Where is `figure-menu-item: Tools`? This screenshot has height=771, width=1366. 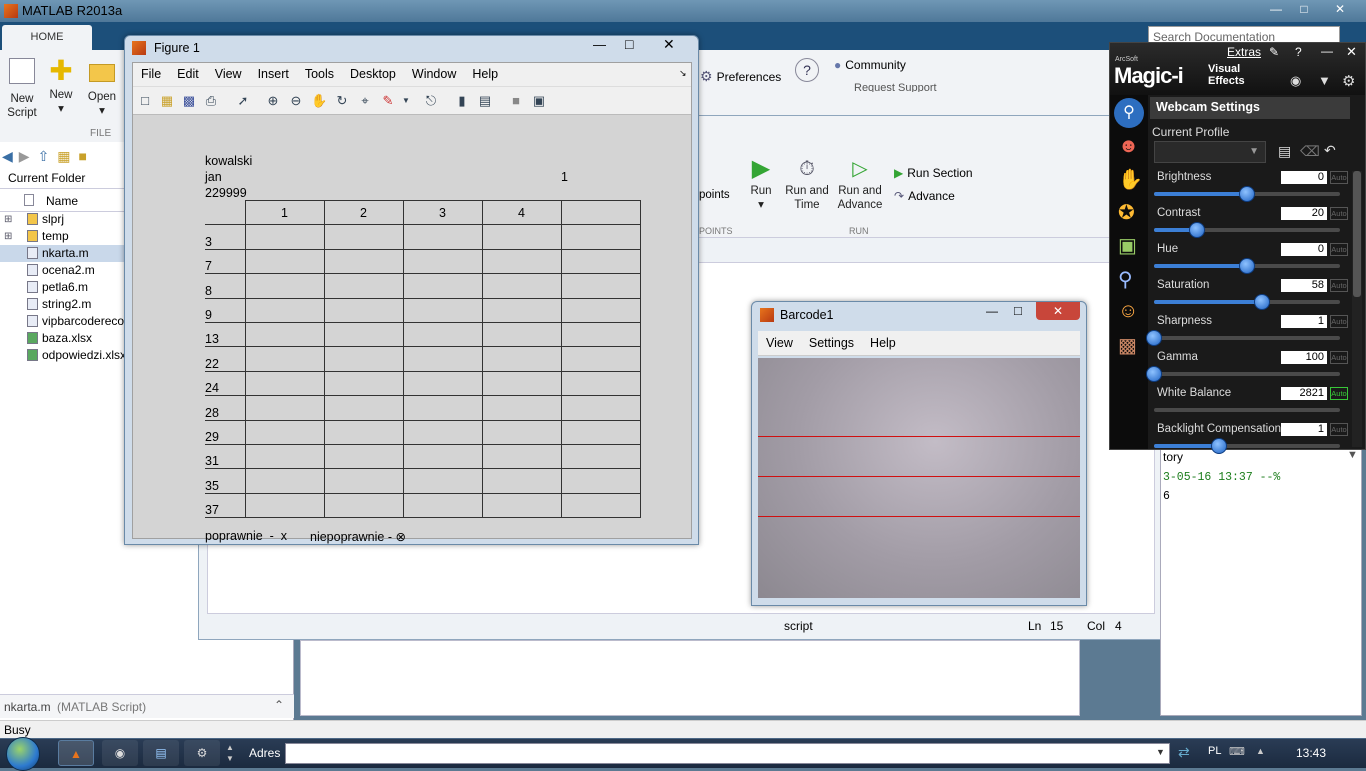 figure-menu-item: Tools is located at coordinates (319, 72).